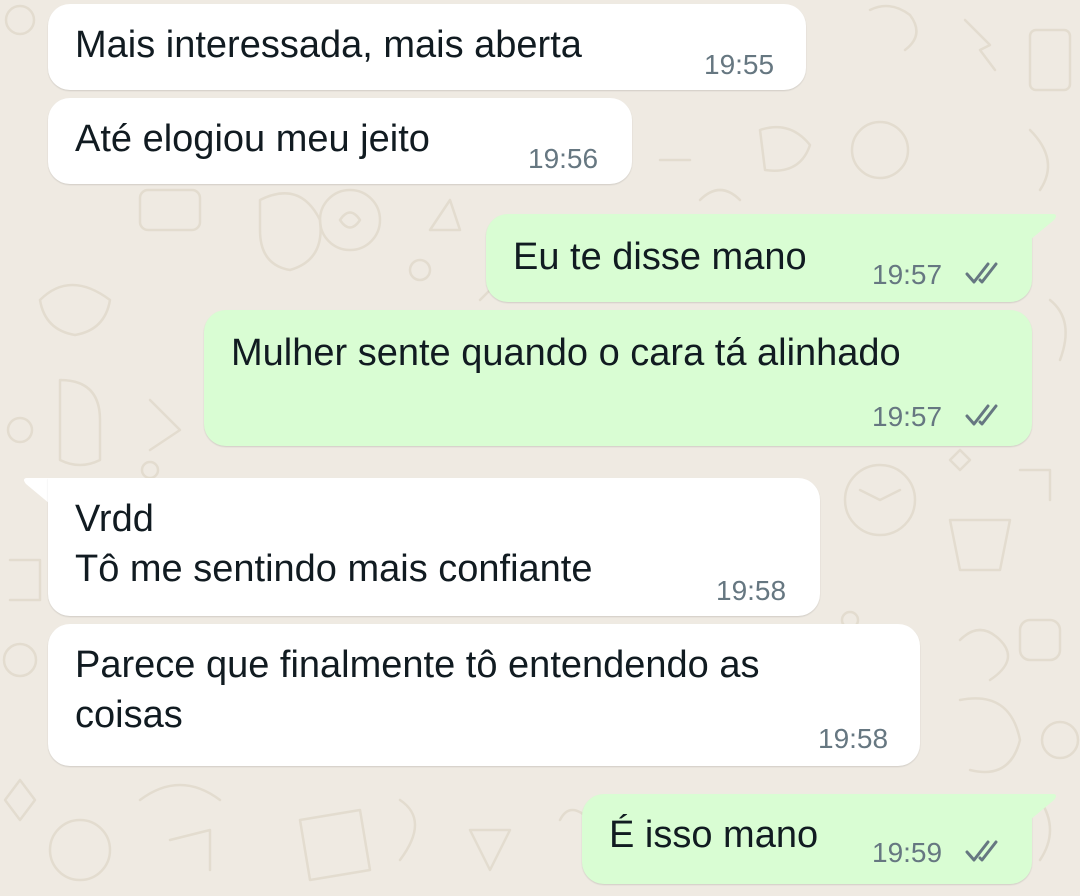  I want to click on message-text-line: coisas, so click(129, 715).